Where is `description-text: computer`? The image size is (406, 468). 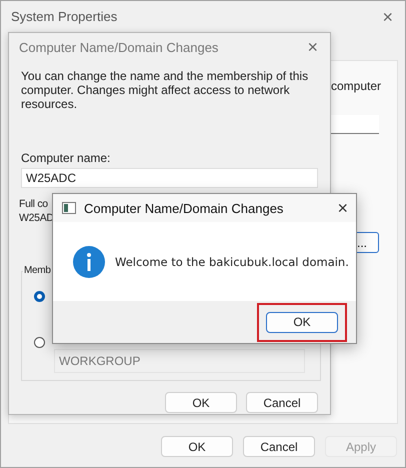 description-text: computer is located at coordinates (356, 86).